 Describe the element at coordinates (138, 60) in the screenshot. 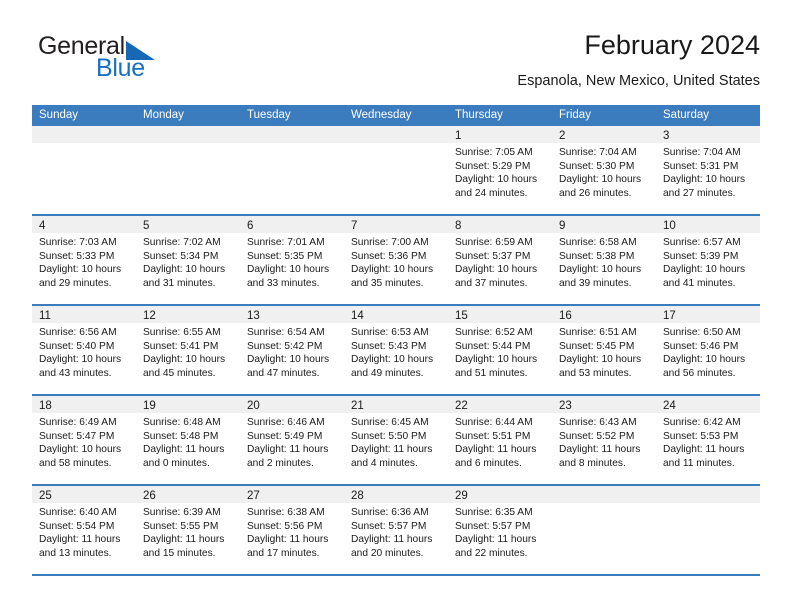

I see `brand-logo: General Blue` at that location.